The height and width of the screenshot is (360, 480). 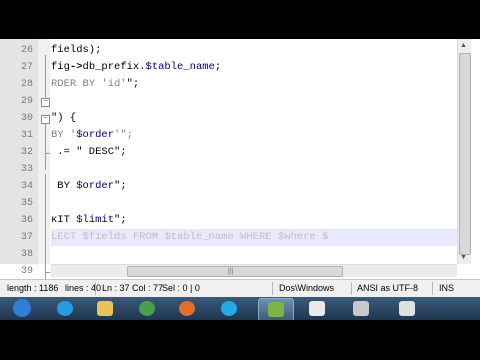 What do you see at coordinates (307, 288) in the screenshot?
I see `status-eol: Dos\Windows` at bounding box center [307, 288].